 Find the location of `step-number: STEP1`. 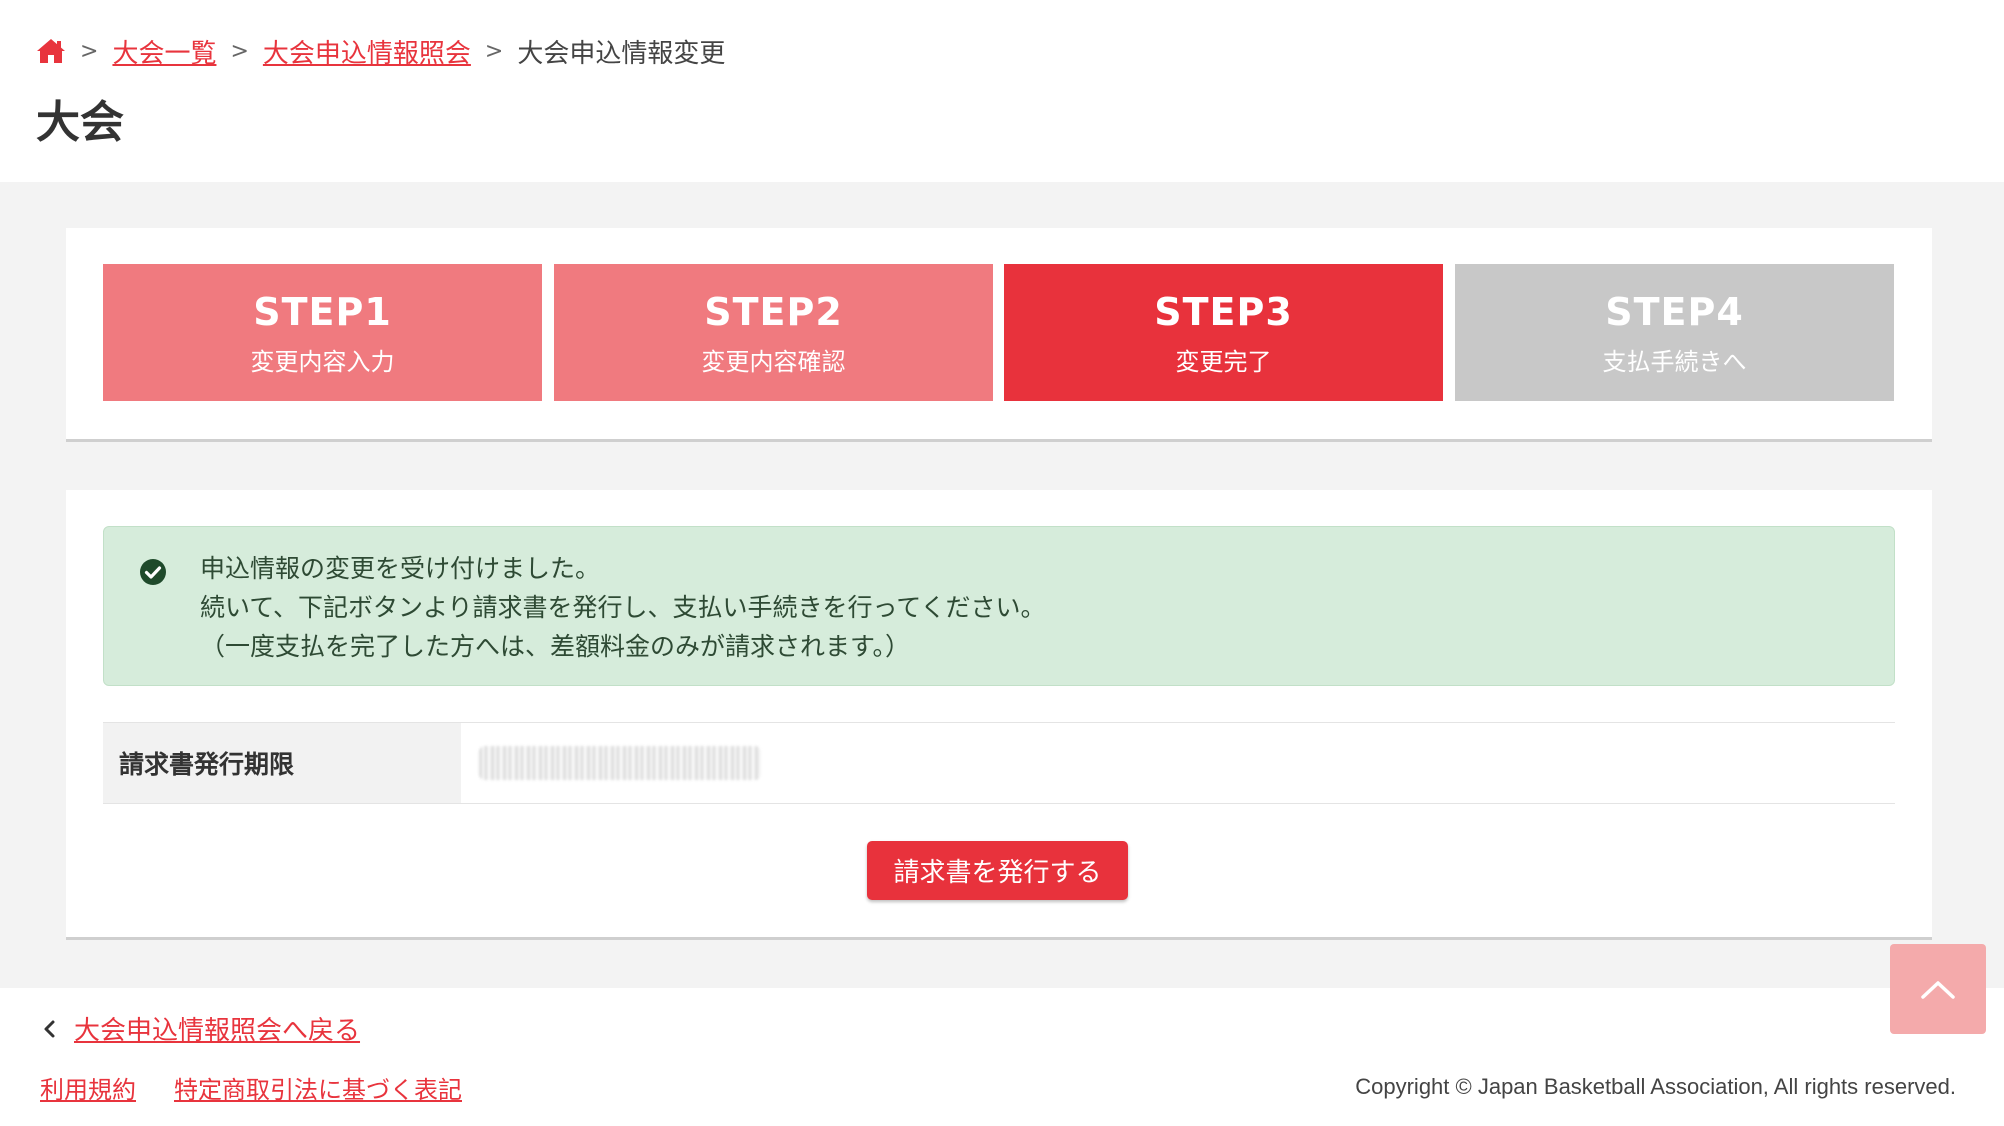

step-number: STEP1 is located at coordinates (322, 312).